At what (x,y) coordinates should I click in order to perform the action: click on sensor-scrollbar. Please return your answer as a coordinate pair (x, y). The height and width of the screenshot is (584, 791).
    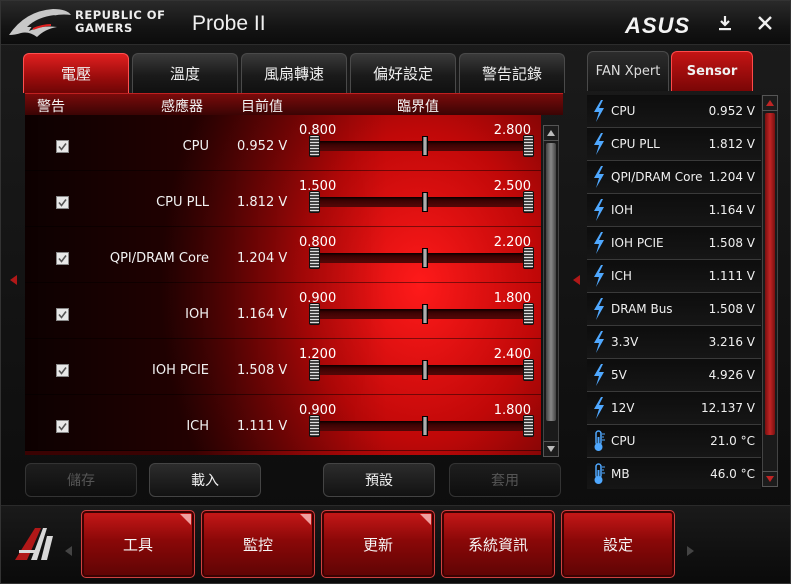
    Looking at the image, I should click on (770, 292).